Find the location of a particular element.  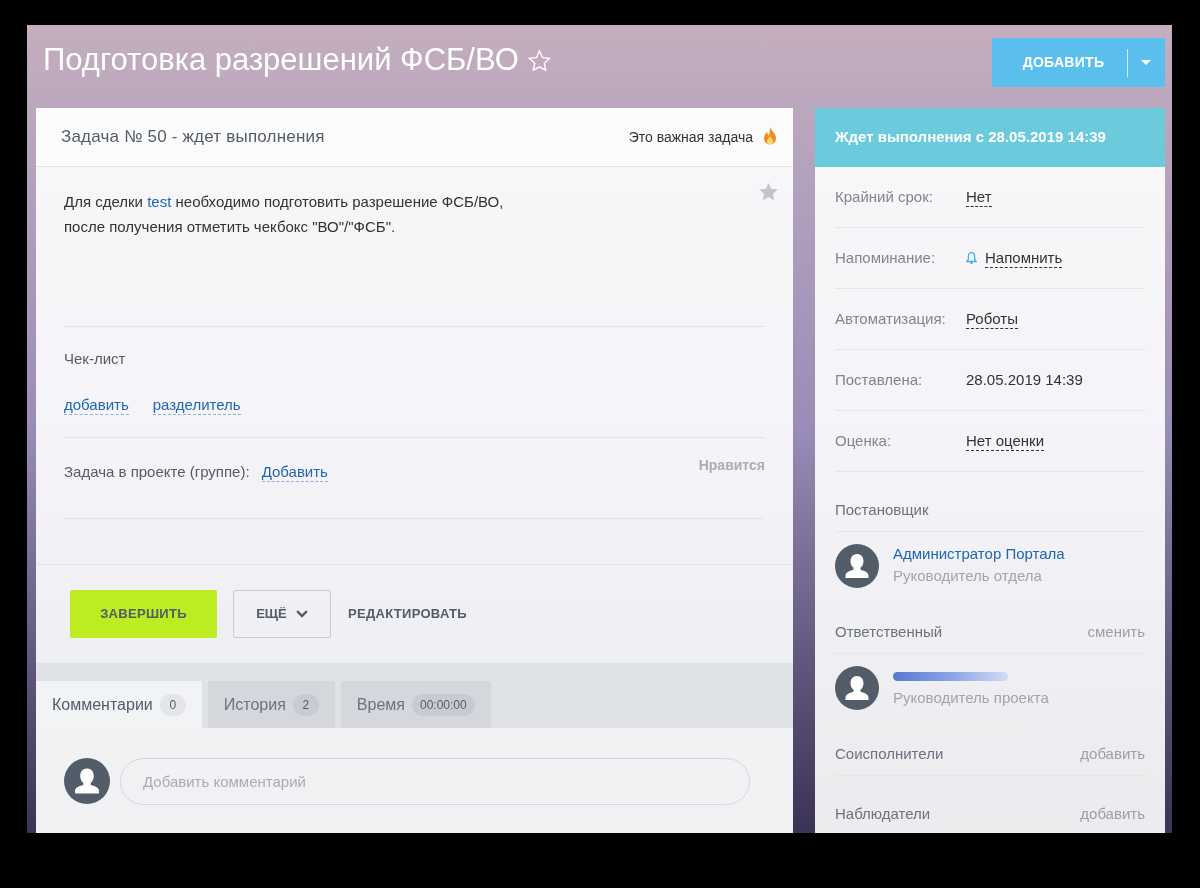

role-title: Ответственный is located at coordinates (889, 632).